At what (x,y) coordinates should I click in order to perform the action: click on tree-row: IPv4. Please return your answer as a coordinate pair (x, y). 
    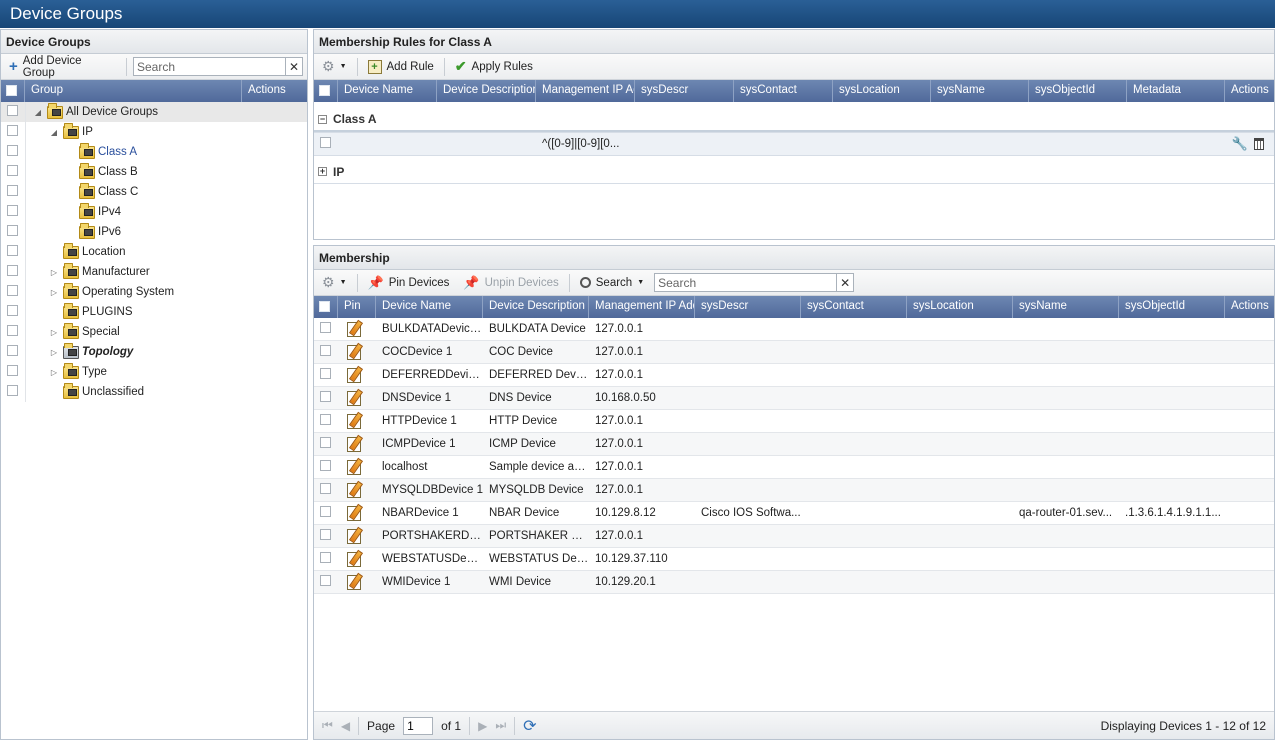
    Looking at the image, I should click on (154, 212).